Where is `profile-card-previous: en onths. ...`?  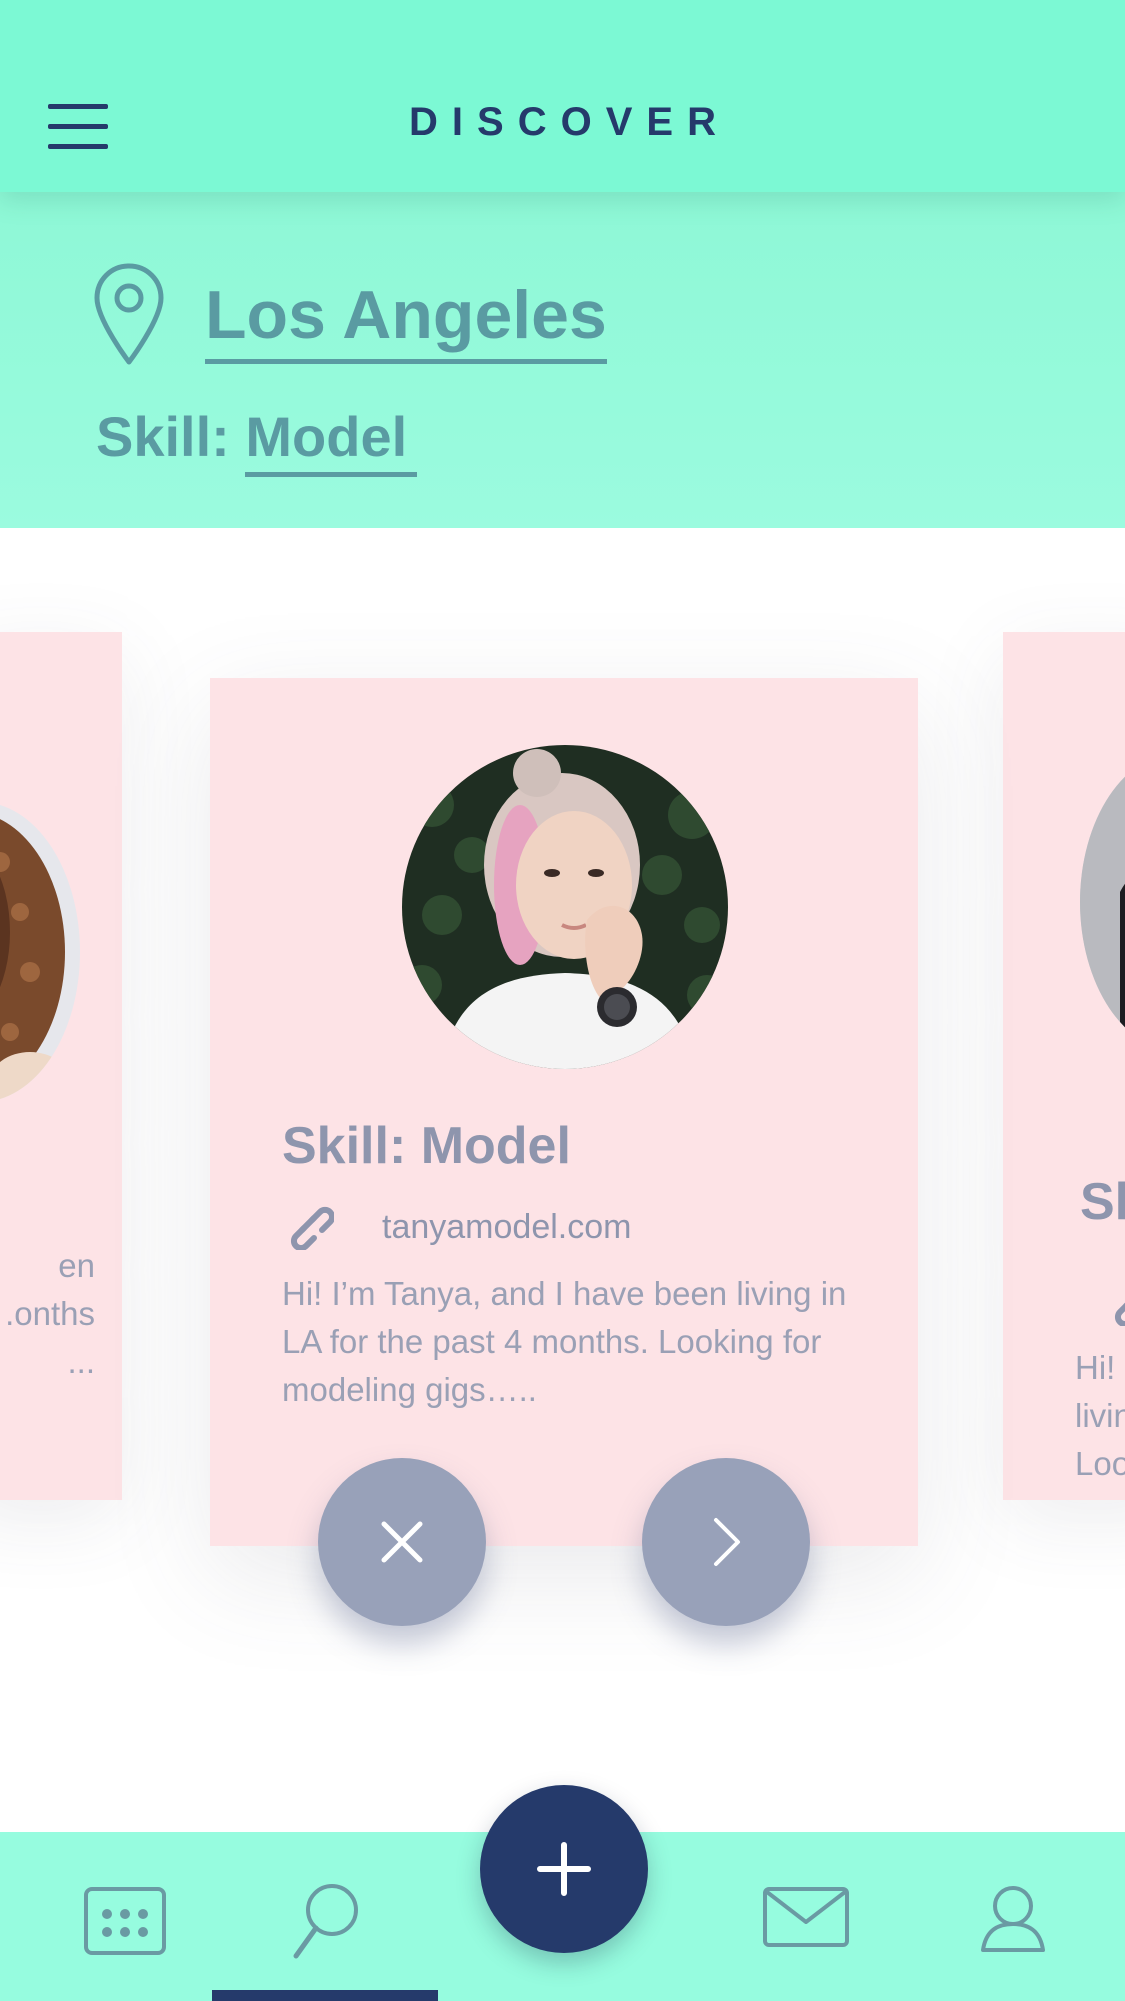 profile-card-previous: en onths. ... is located at coordinates (61, 1066).